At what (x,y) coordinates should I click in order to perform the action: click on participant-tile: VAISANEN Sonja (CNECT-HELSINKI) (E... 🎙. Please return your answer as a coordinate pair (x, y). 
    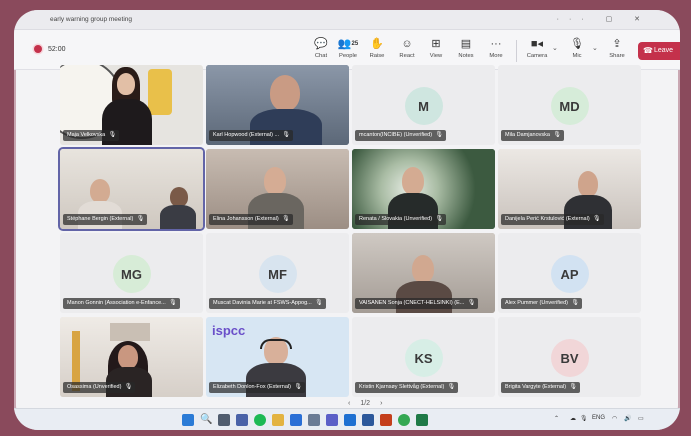
    Looking at the image, I should click on (423, 273).